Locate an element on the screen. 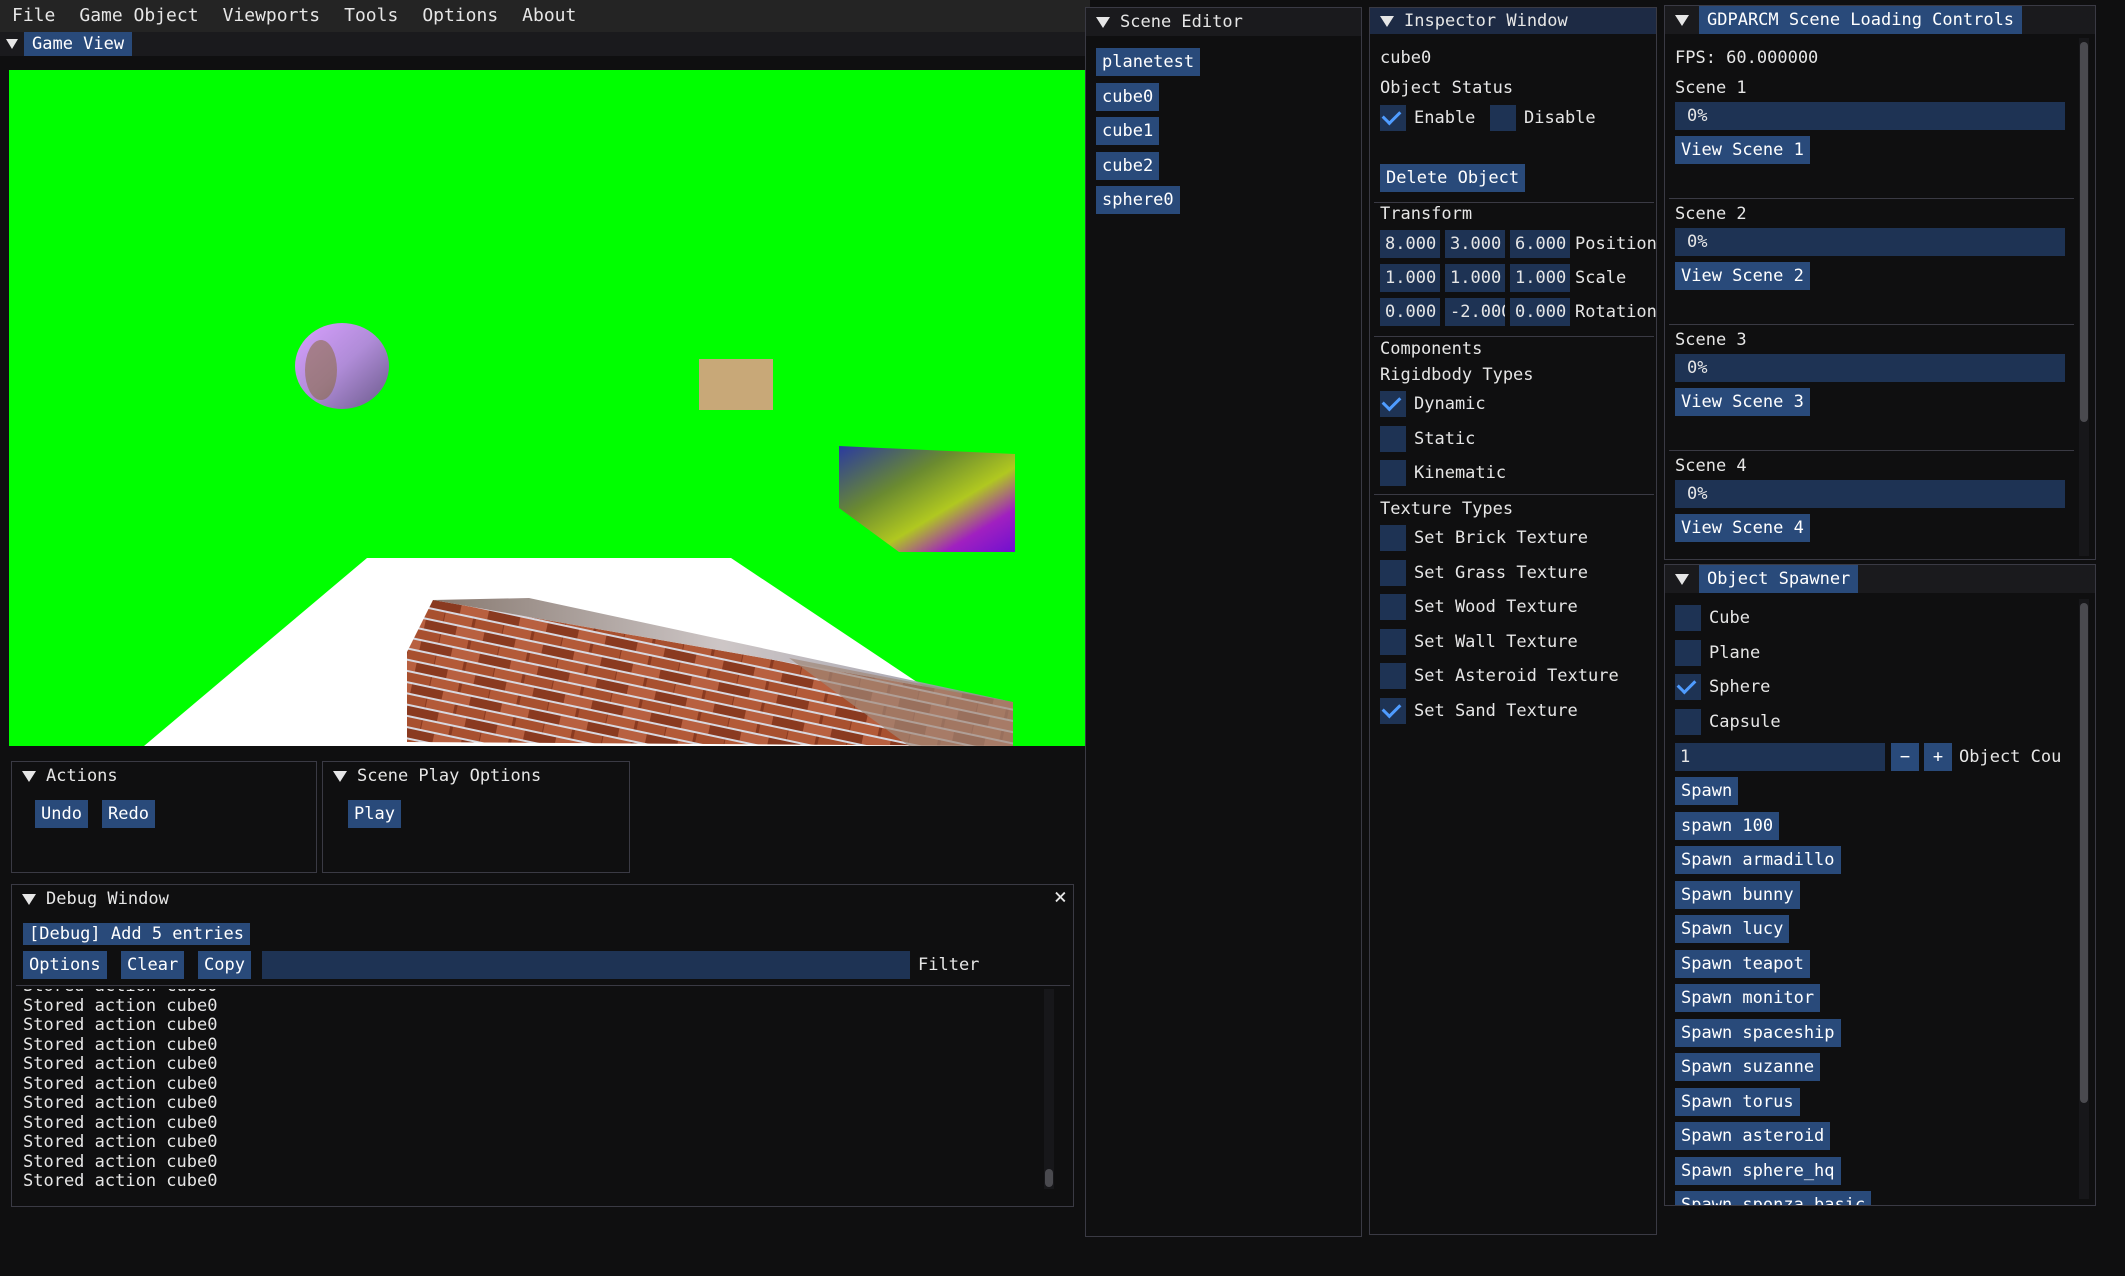 This screenshot has width=2125, height=1276. spawn-button: Spawn torus is located at coordinates (1737, 1101).